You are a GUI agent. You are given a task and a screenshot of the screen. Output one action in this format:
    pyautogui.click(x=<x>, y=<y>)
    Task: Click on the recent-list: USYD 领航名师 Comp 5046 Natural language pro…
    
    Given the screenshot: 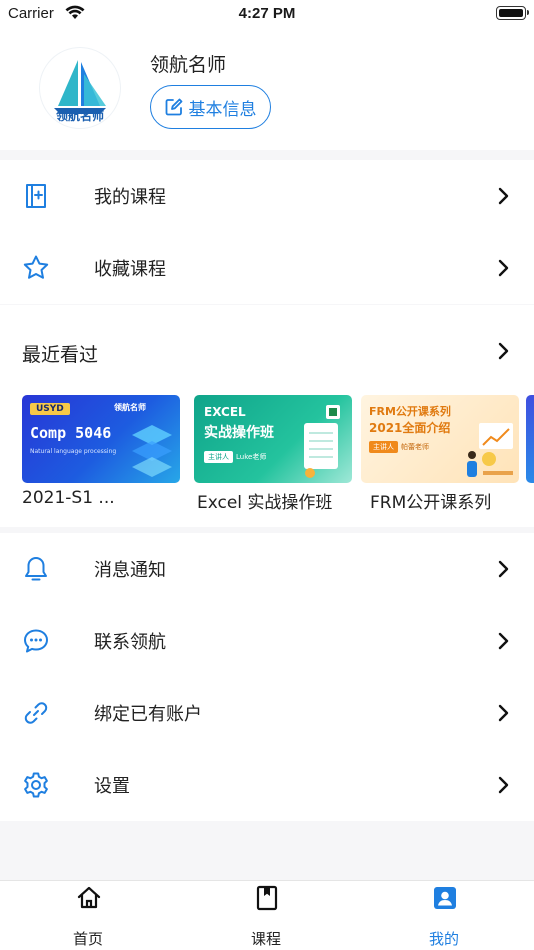 What is the action you would take?
    pyautogui.click(x=267, y=453)
    